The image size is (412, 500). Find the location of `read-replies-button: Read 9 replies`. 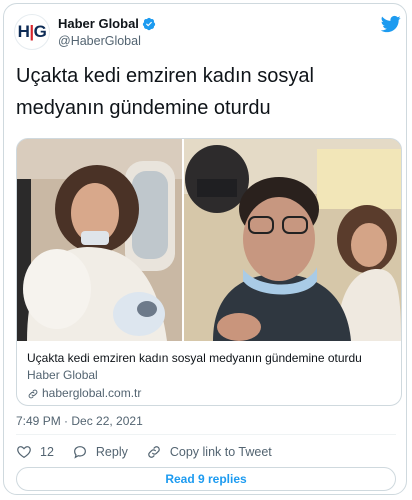

read-replies-button: Read 9 replies is located at coordinates (206, 479).